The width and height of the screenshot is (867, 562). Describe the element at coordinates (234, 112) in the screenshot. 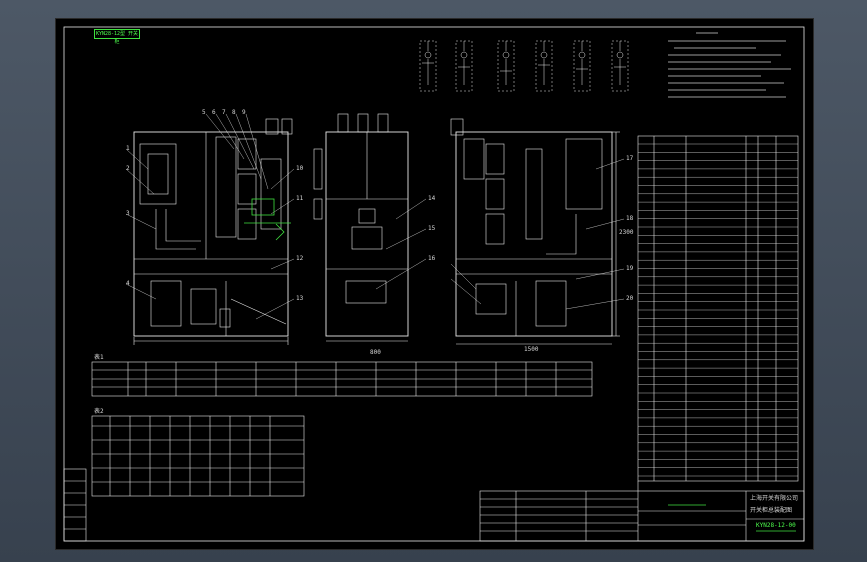

I see `part-callout: 8` at that location.